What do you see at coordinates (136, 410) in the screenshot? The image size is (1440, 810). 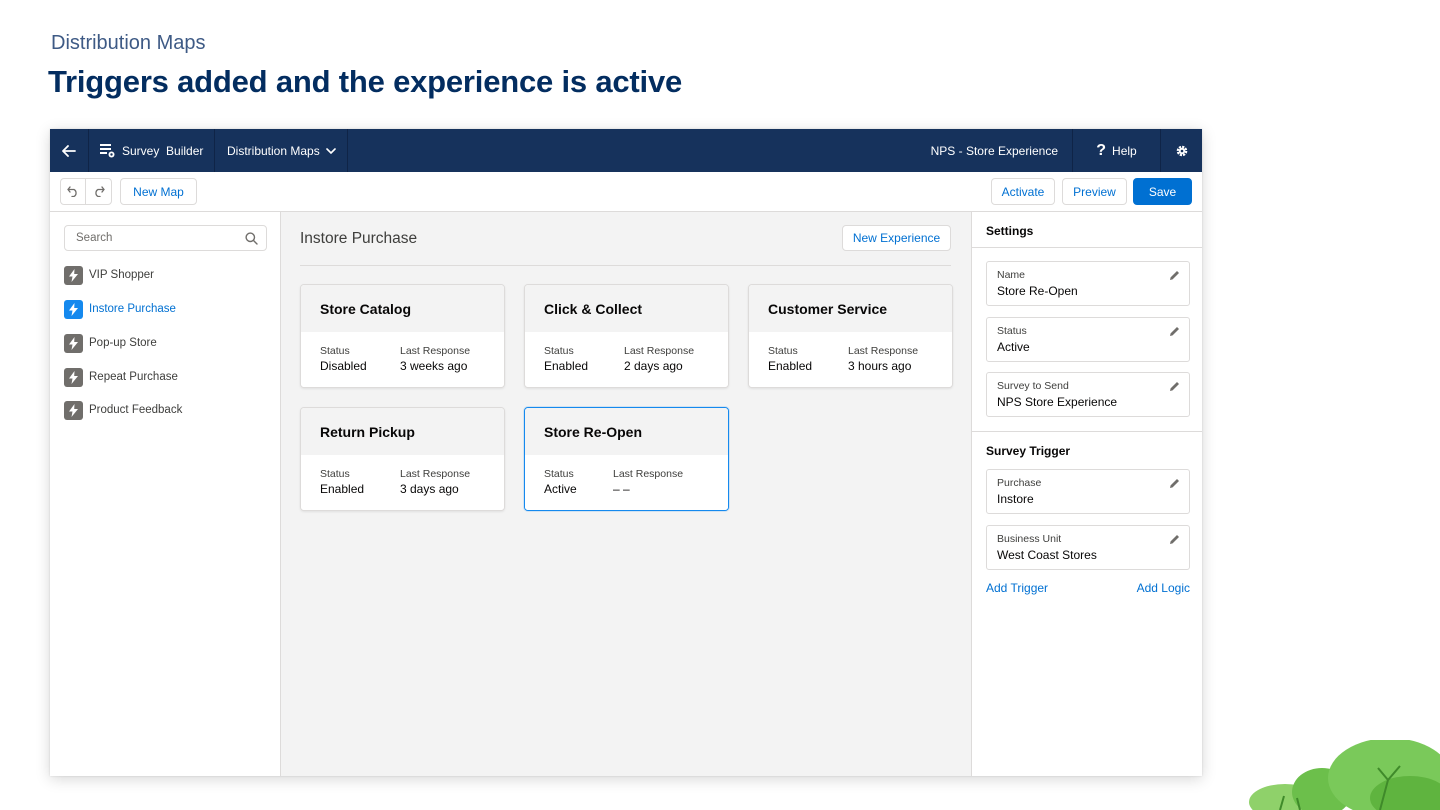 I see `sidebar-item-label: Product Feedback` at bounding box center [136, 410].